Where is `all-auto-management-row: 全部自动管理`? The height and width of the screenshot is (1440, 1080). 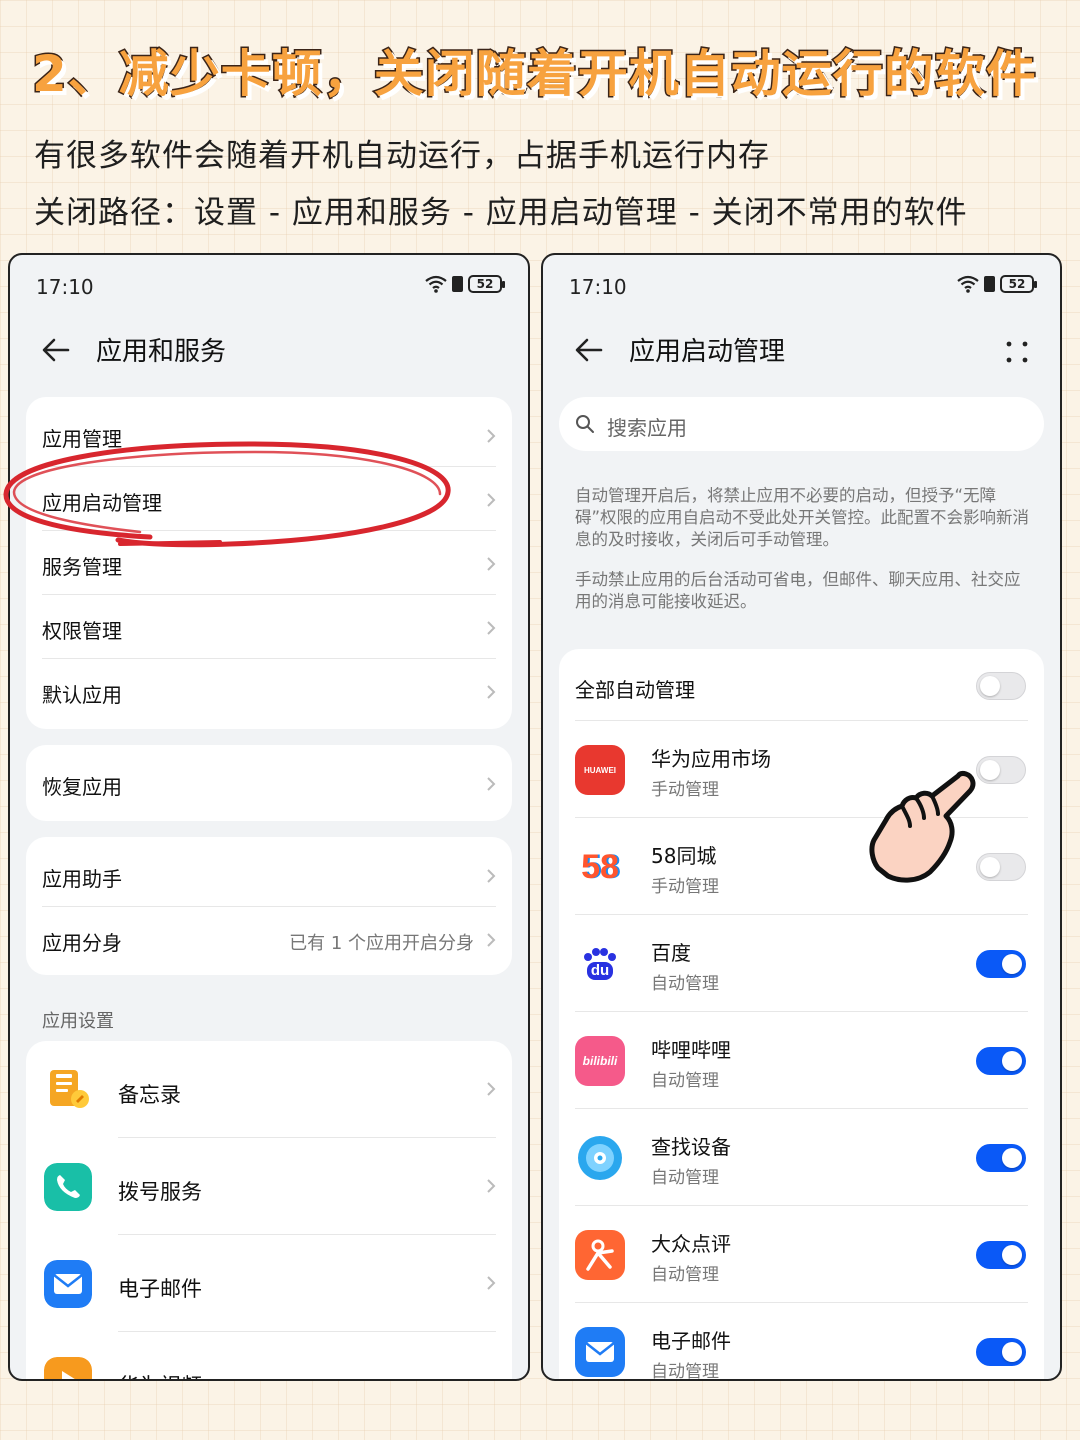 all-auto-management-row: 全部自动管理 is located at coordinates (801, 685).